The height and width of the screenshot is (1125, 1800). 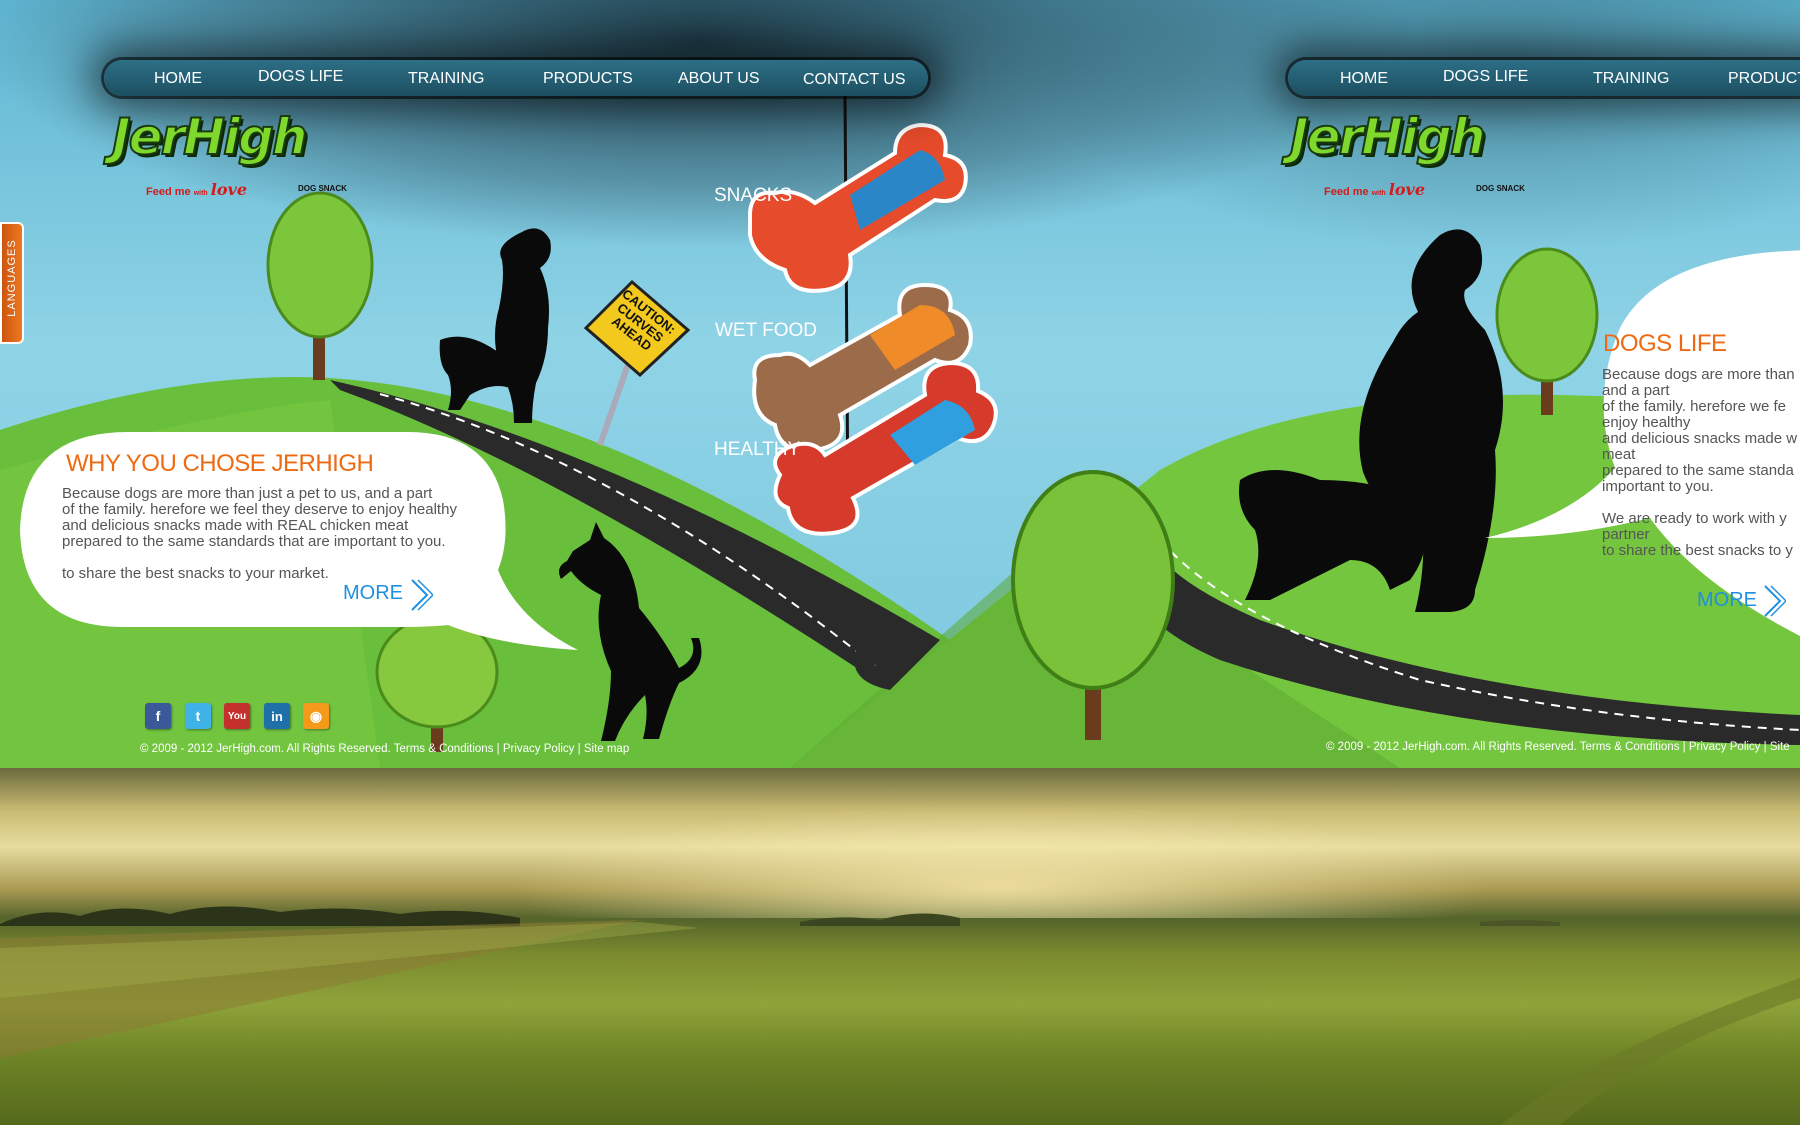 I want to click on footer-privacy-link-right: Privacy Policy, so click(x=1725, y=747).